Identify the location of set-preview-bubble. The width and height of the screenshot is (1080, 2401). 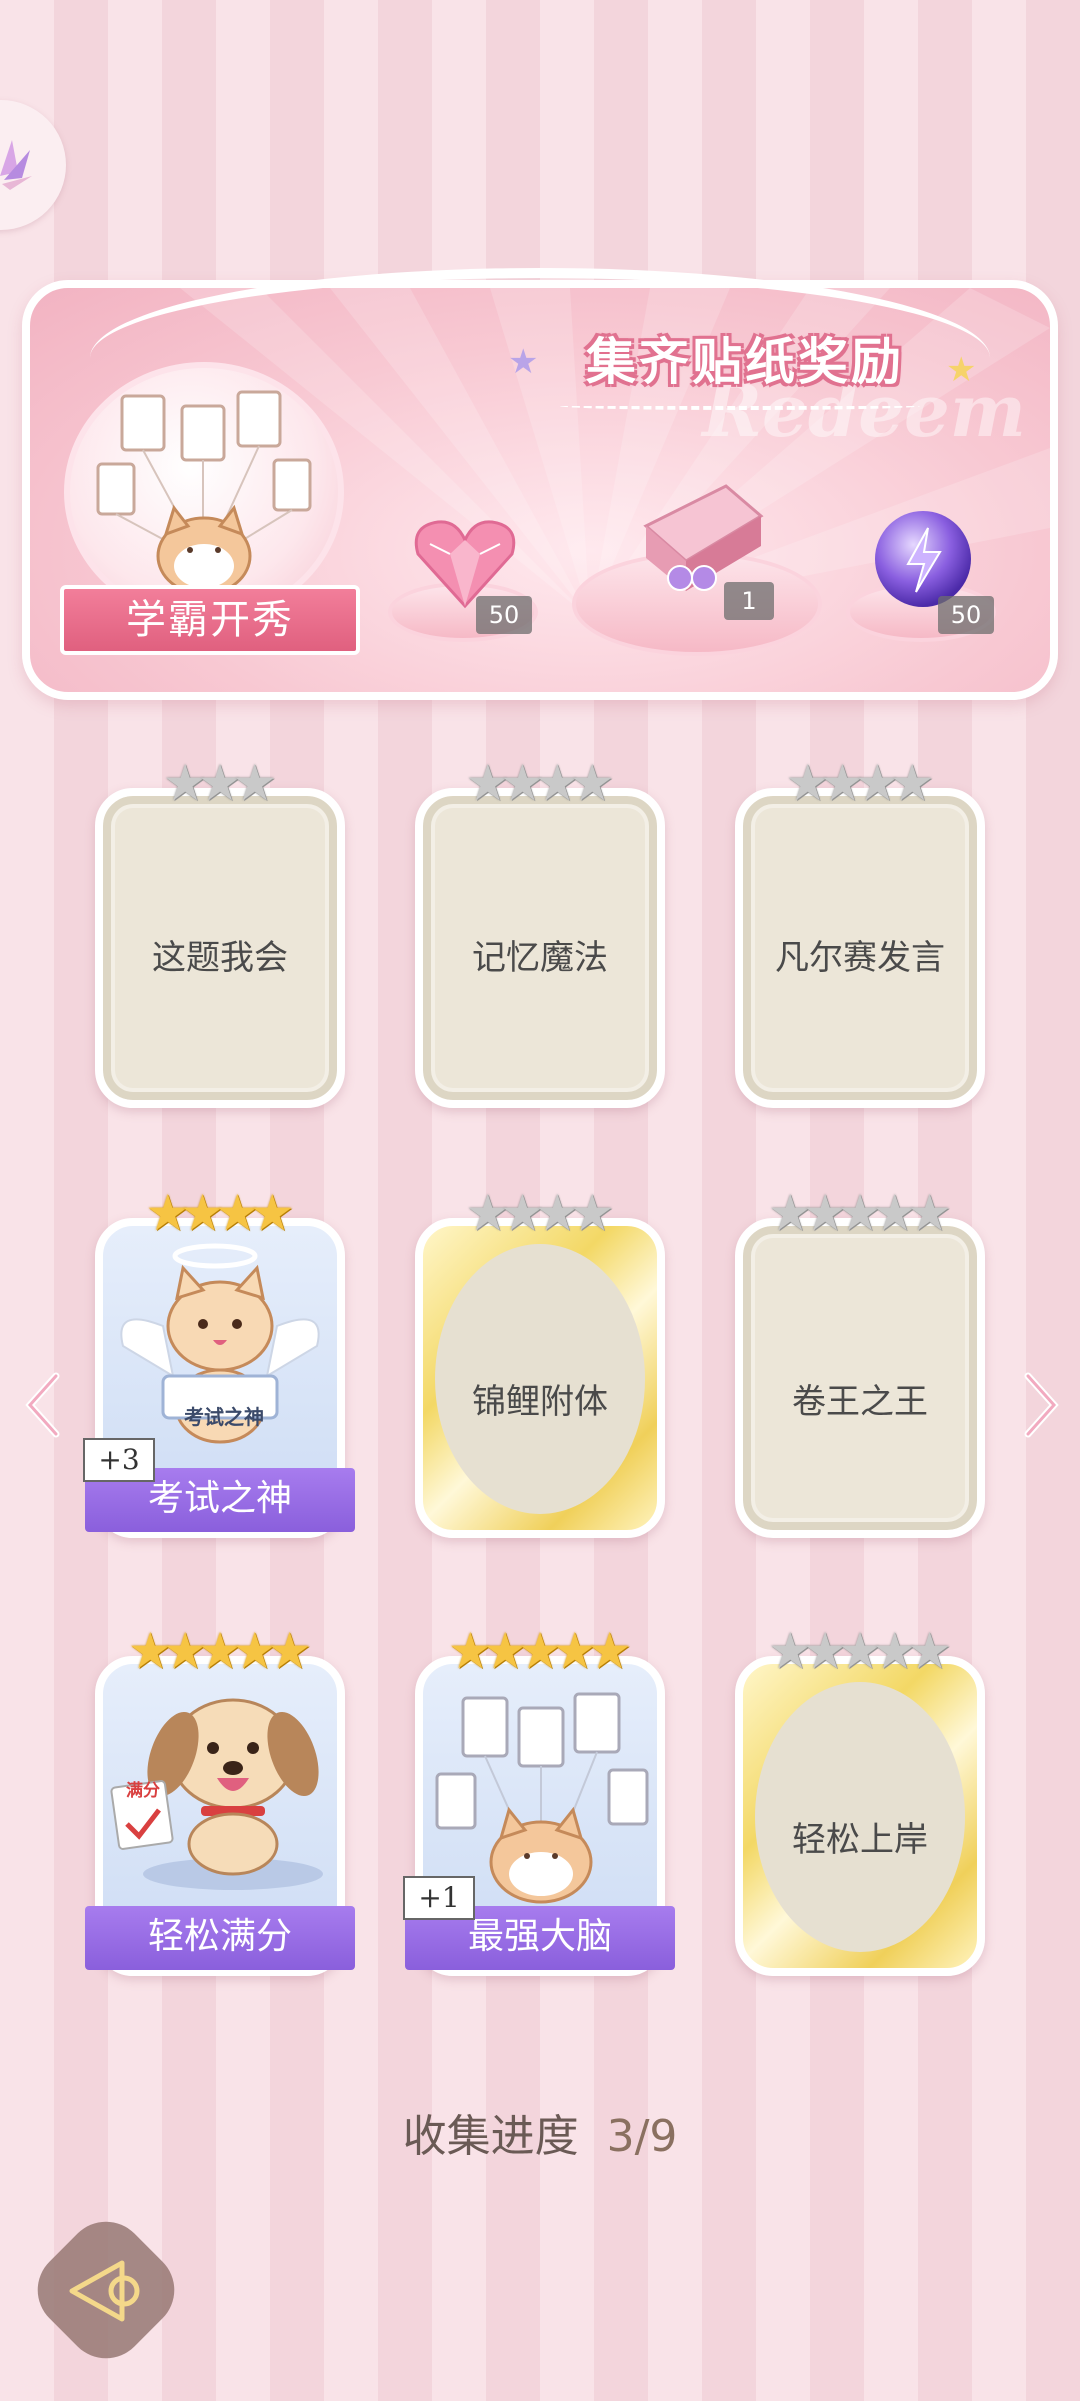
(204, 492).